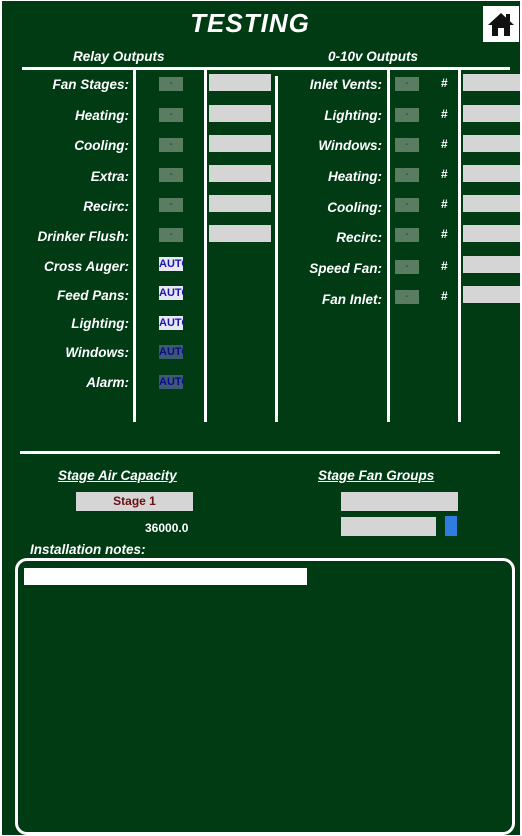  What do you see at coordinates (373, 56) in the screenshot?
I see `analog-outputs-heading: 0-10v Outputs` at bounding box center [373, 56].